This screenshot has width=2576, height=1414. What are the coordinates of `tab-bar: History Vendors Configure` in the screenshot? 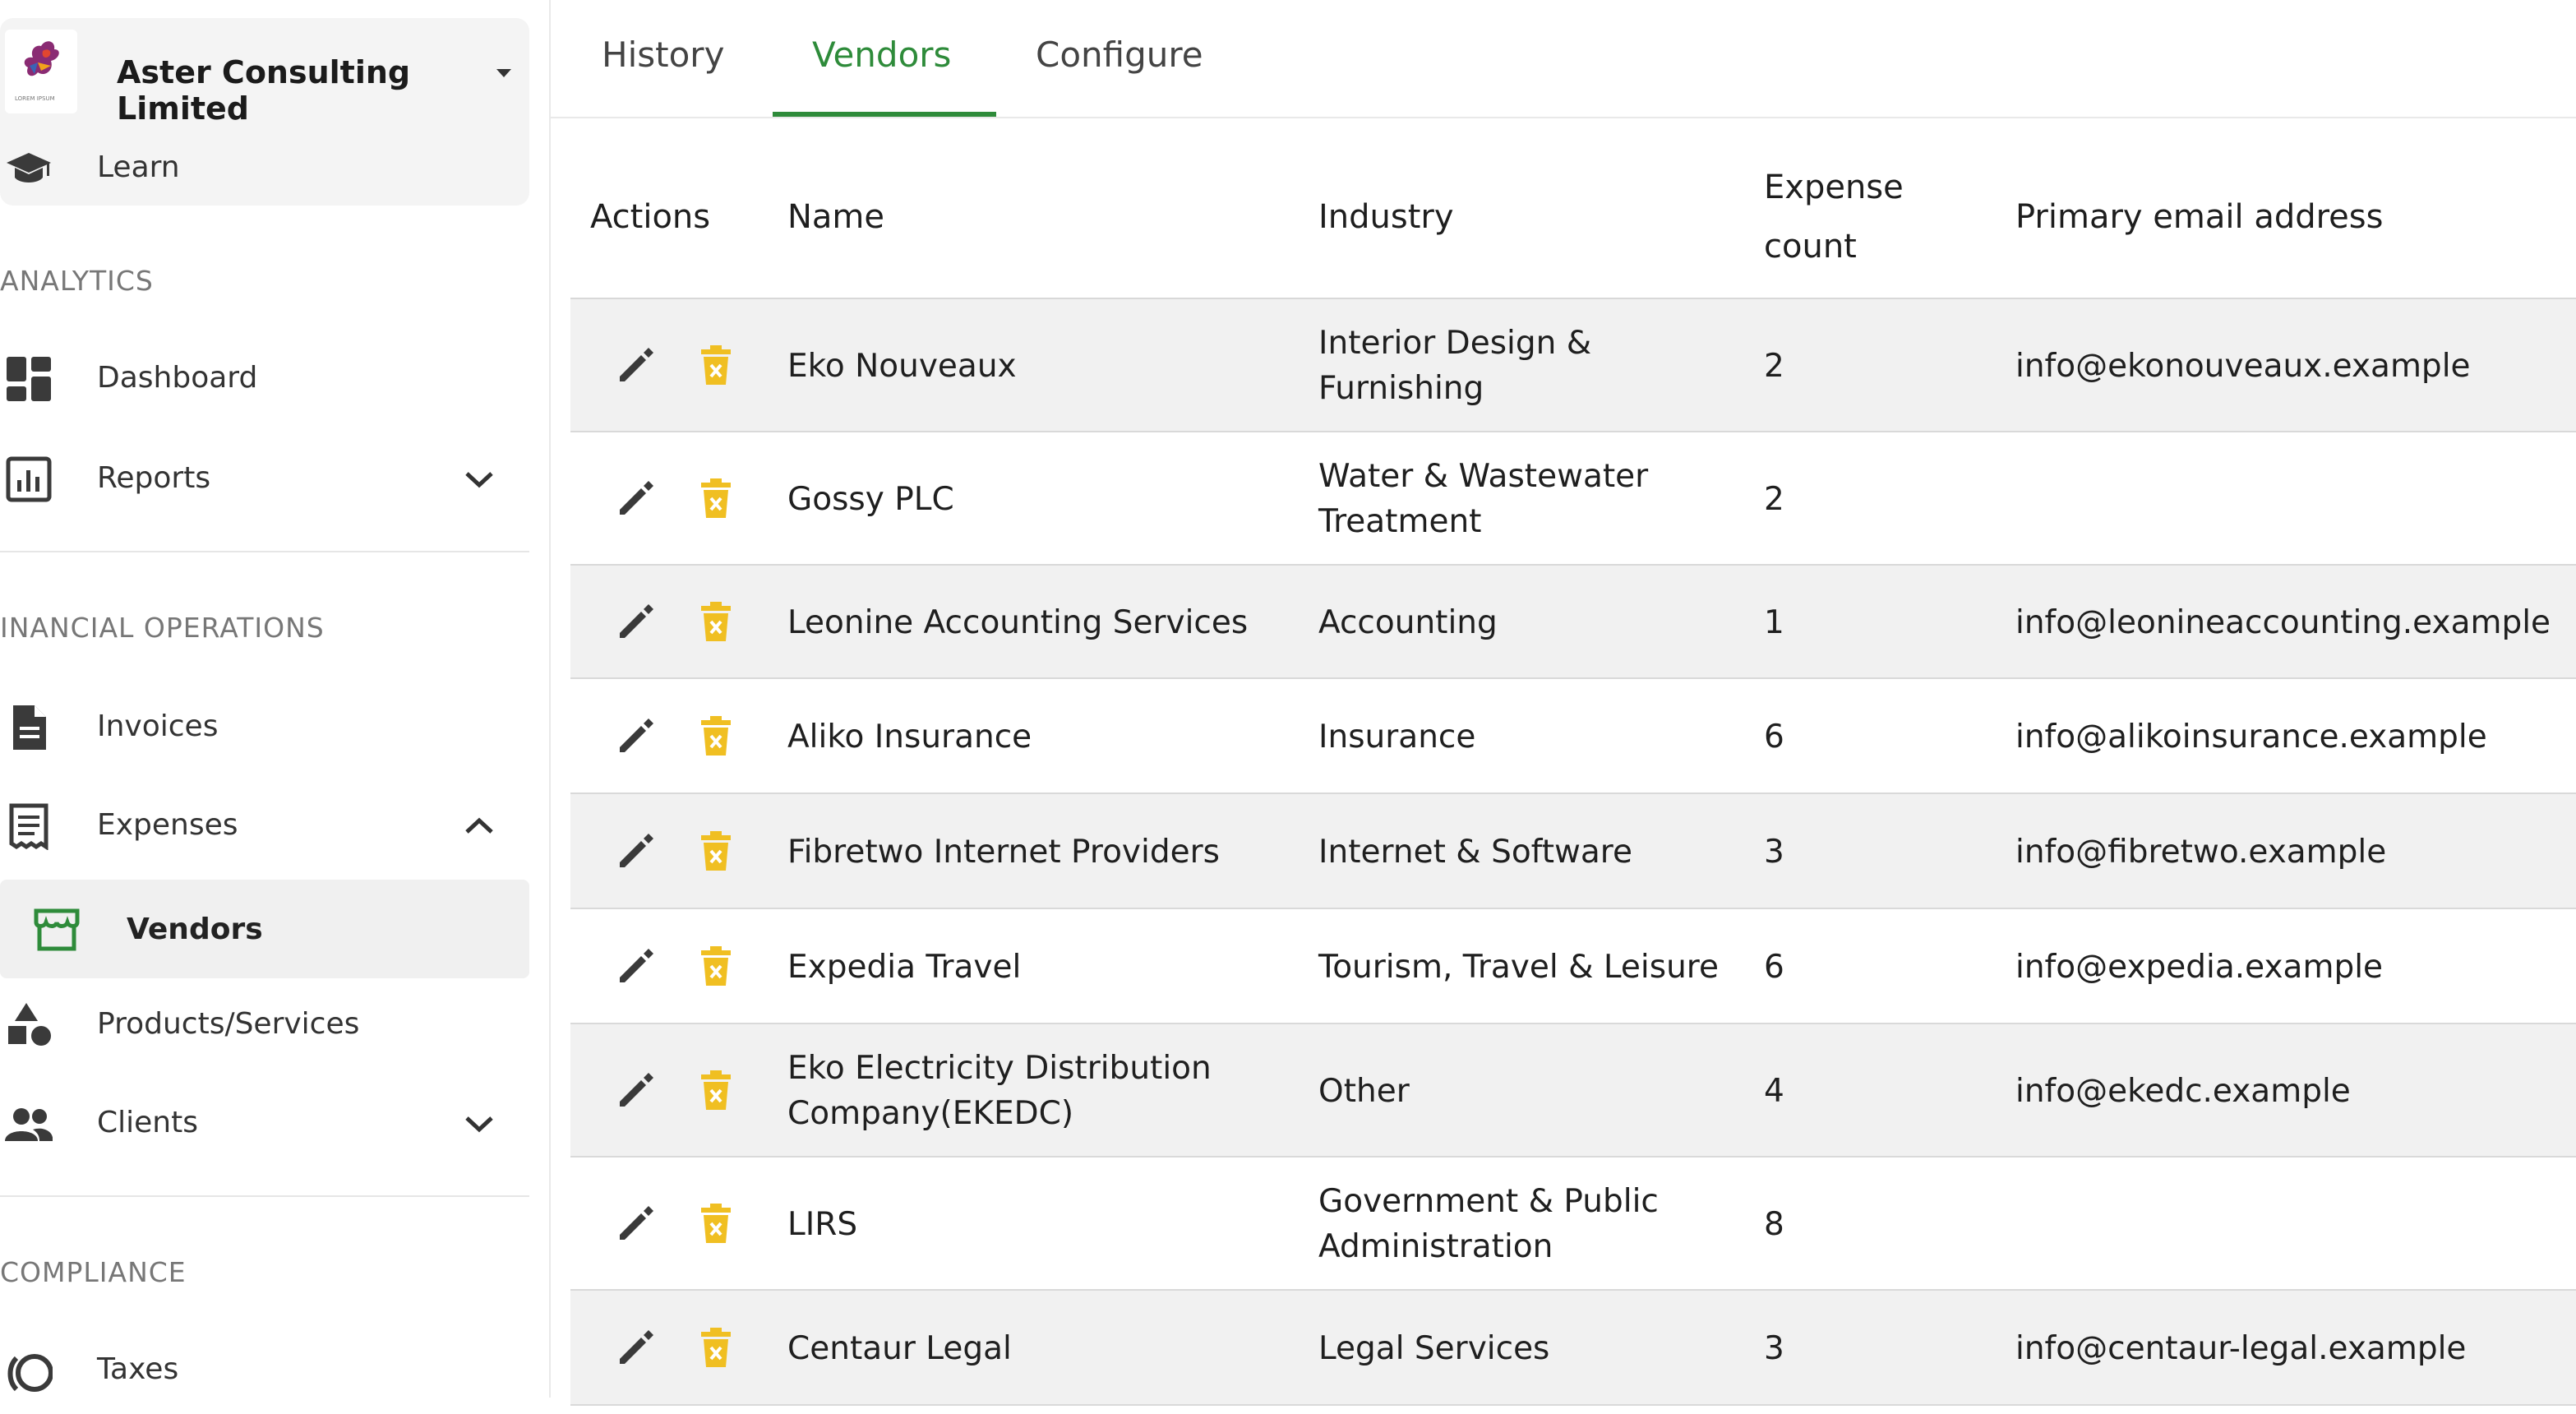 It's located at (1563, 59).